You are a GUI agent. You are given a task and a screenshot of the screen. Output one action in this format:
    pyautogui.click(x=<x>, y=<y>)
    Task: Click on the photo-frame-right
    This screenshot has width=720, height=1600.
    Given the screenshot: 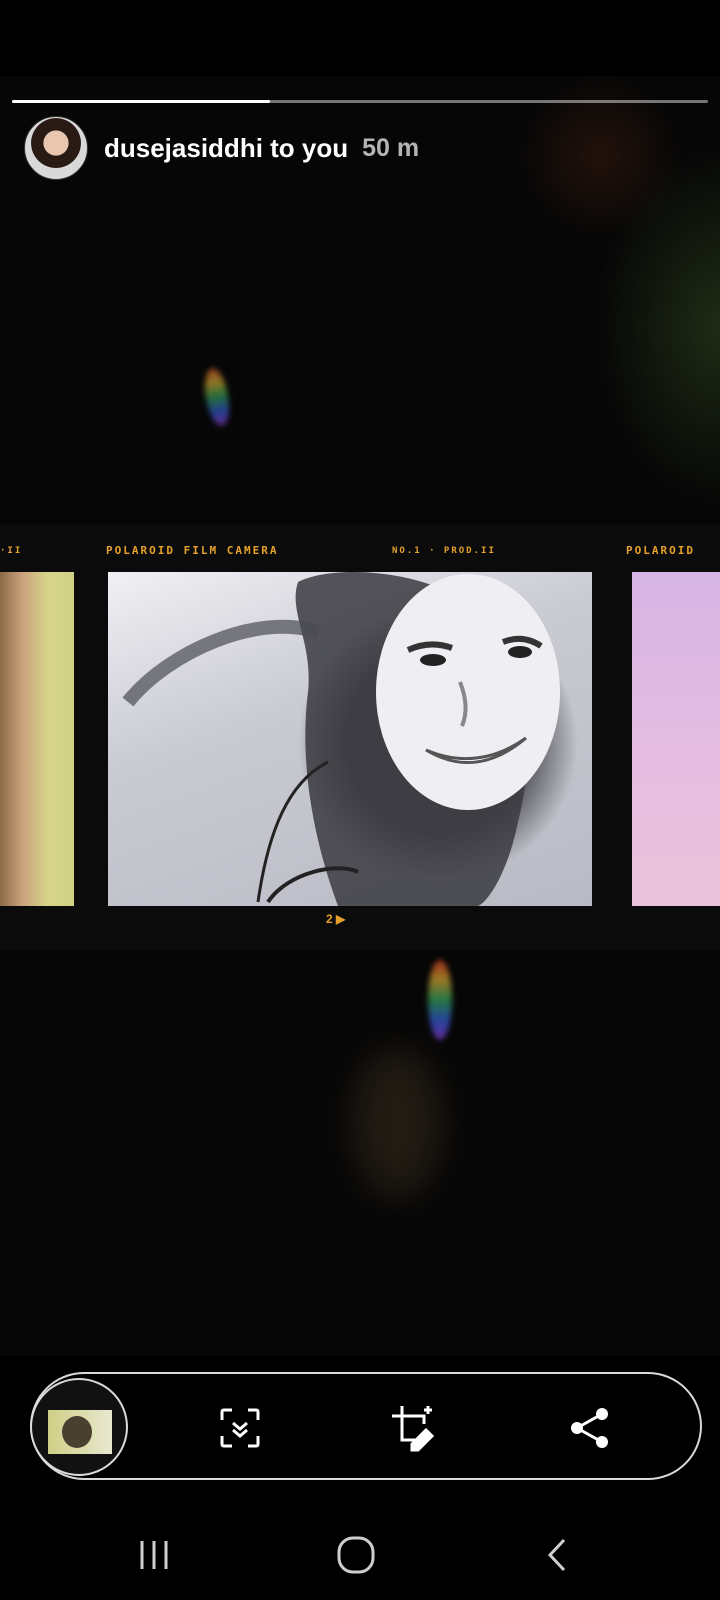 What is the action you would take?
    pyautogui.click(x=676, y=739)
    